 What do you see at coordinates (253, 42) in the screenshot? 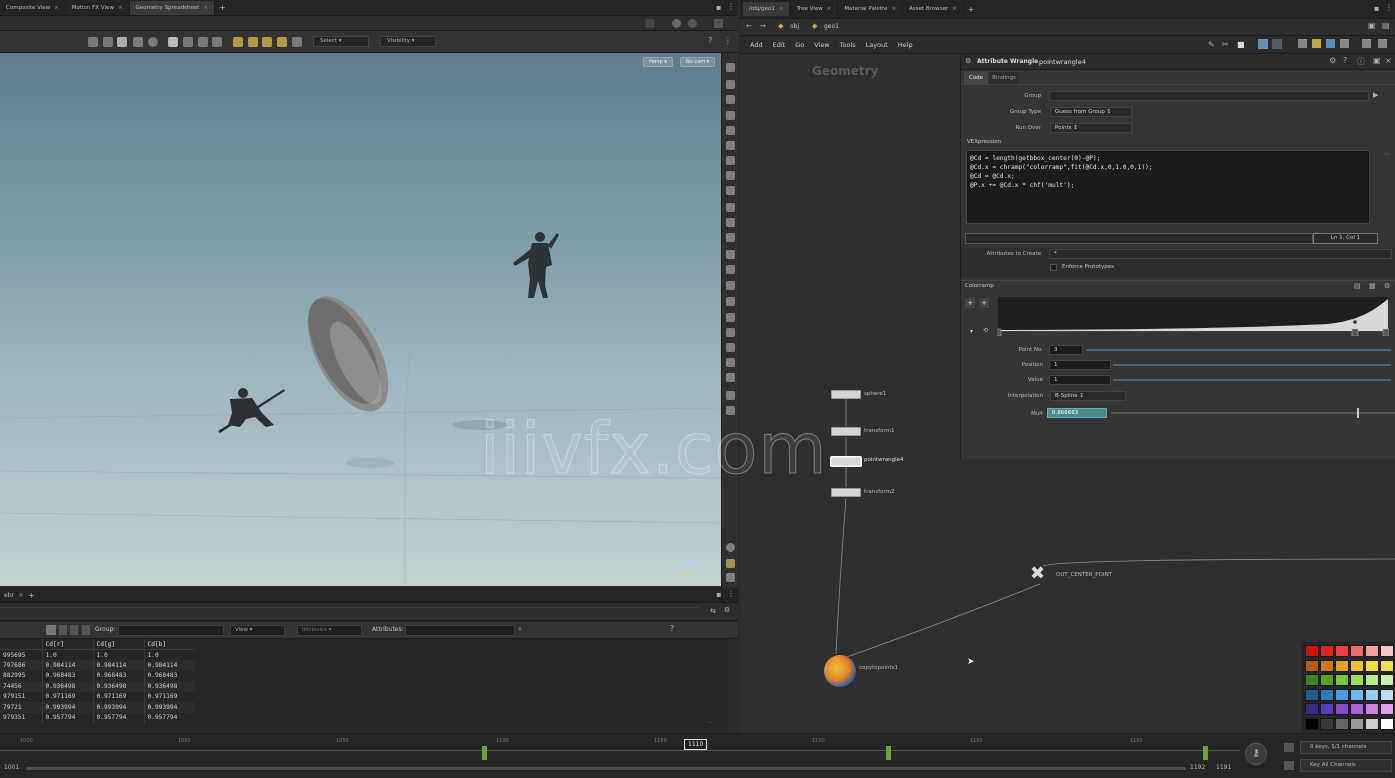
I see `snap-grid-icon` at bounding box center [253, 42].